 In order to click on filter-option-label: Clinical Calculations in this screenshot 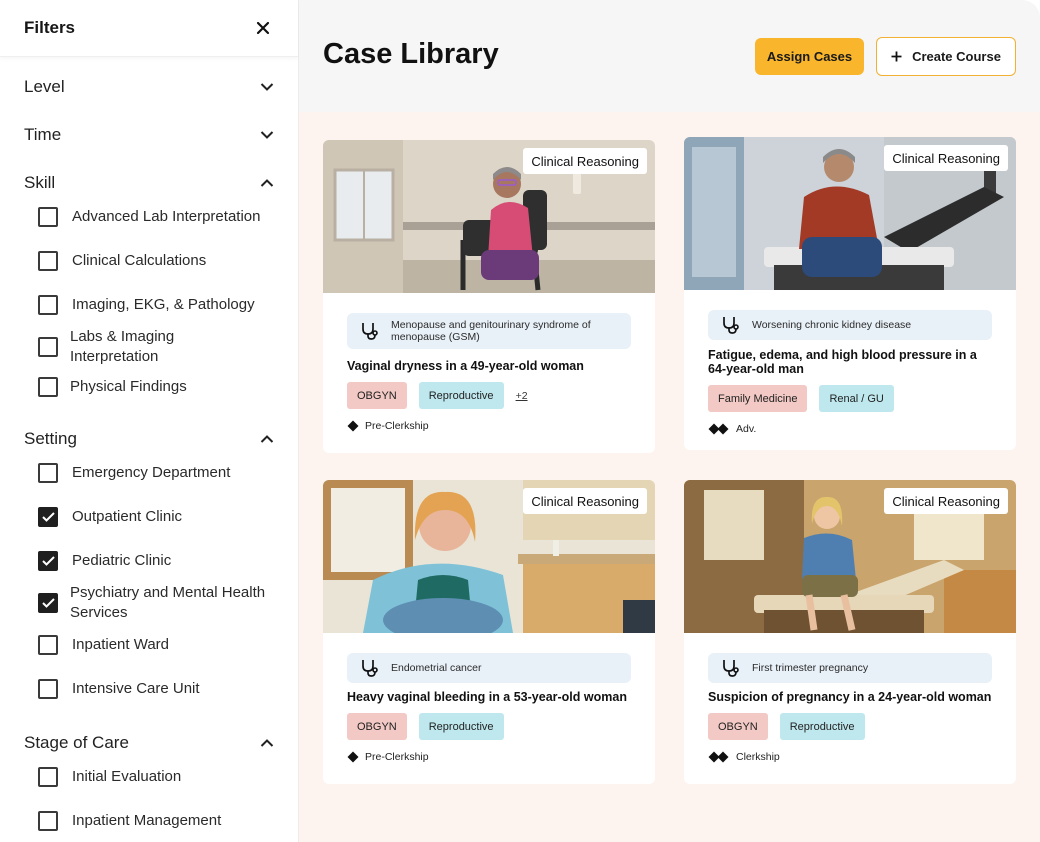, I will do `click(139, 260)`.